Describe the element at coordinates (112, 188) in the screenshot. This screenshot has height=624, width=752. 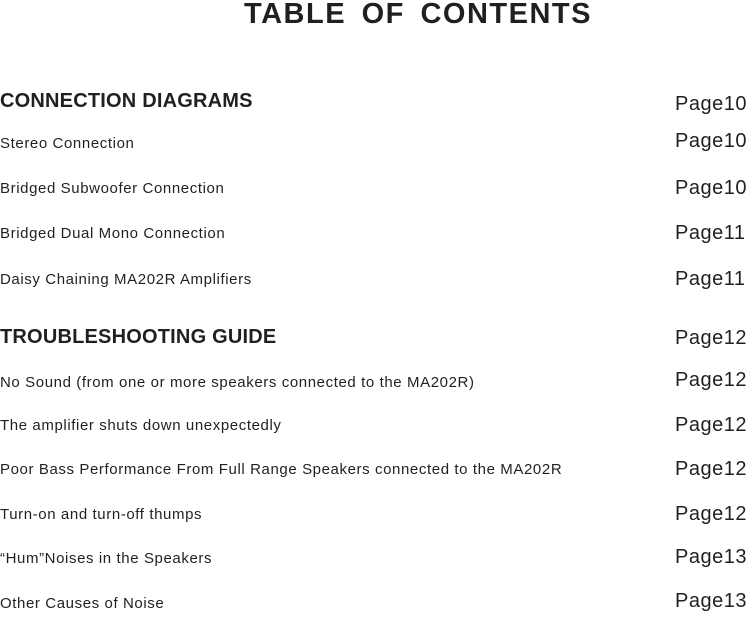
I see `toc-entry-label: Bridged Subwoofer Connection` at that location.